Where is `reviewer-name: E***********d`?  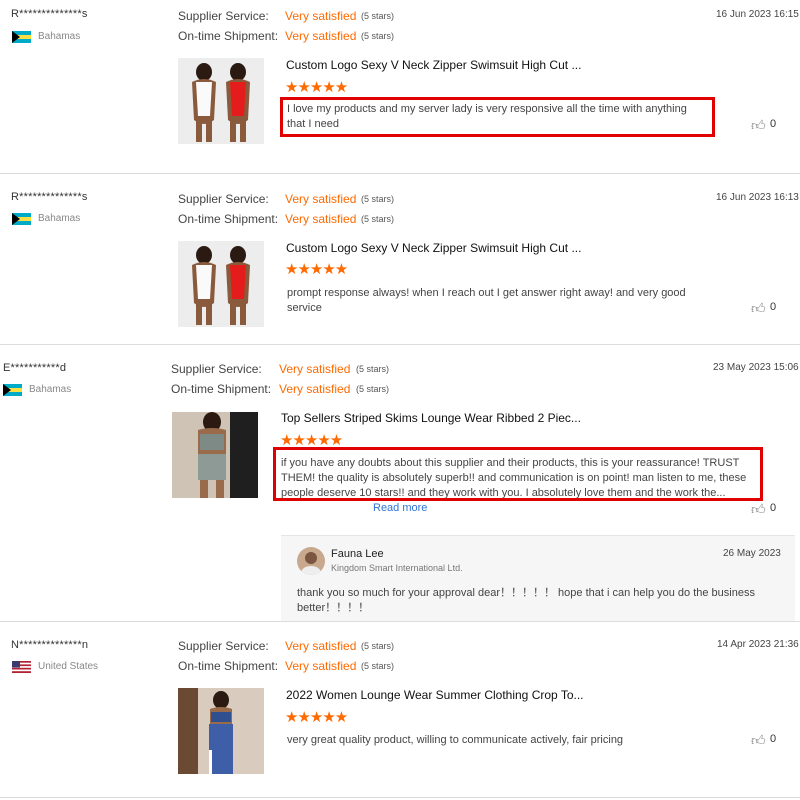
reviewer-name: E***********d is located at coordinates (35, 368).